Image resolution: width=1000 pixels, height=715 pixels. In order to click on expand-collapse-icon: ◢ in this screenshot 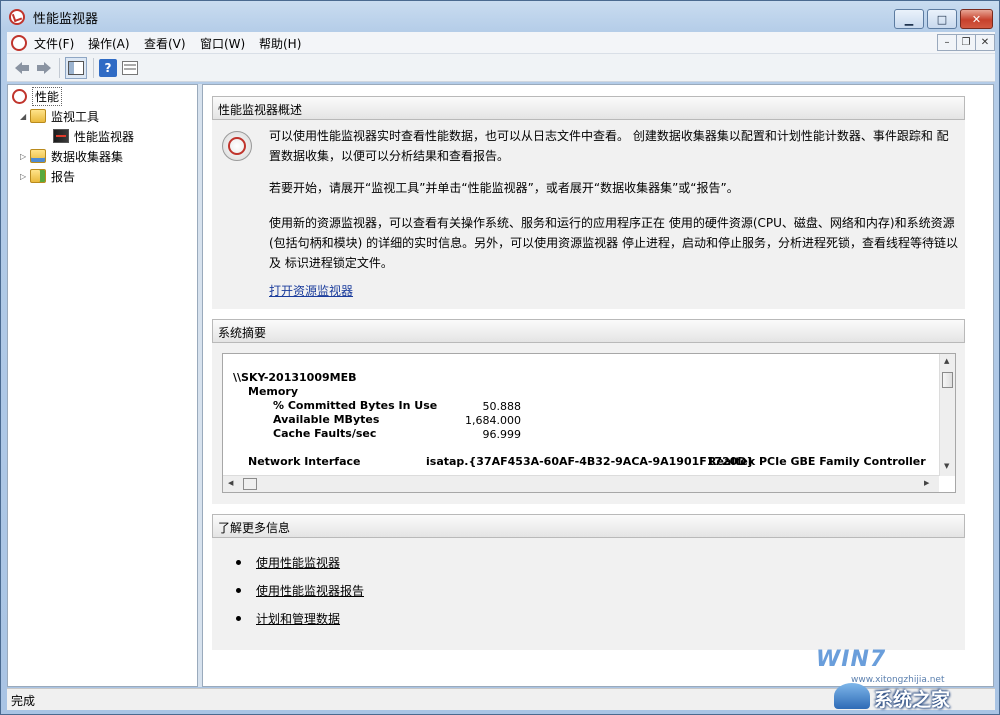, I will do `click(25, 116)`.